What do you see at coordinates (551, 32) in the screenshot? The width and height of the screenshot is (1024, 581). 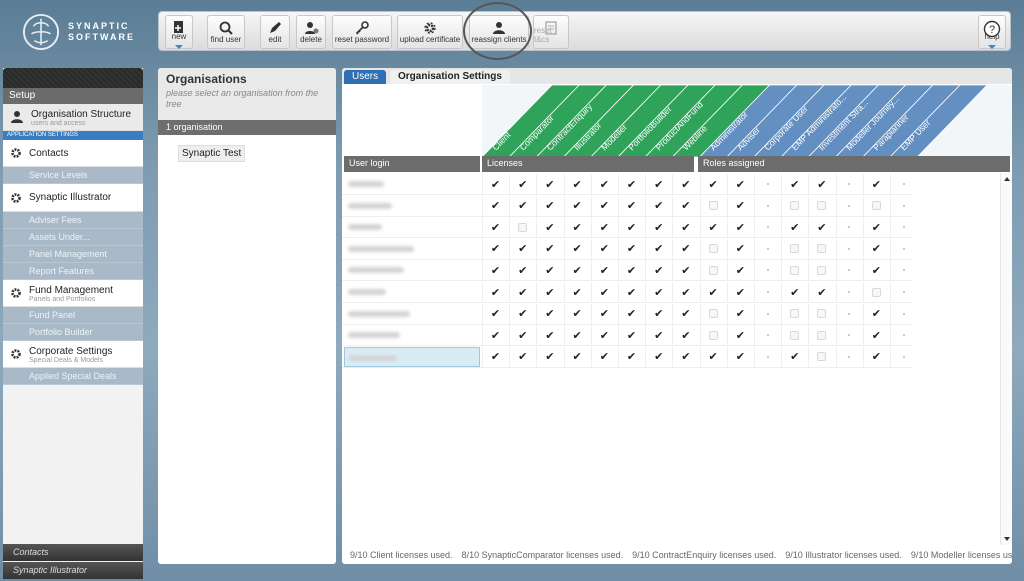 I see `reset-tcs-button: reset t&cs` at bounding box center [551, 32].